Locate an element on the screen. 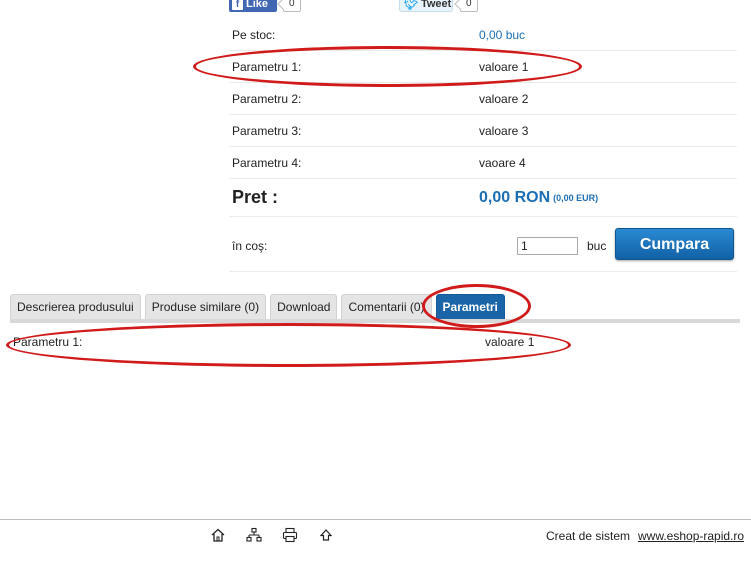  price-row: Pret : 0,00 RON (0,00 EUR) is located at coordinates (483, 198).